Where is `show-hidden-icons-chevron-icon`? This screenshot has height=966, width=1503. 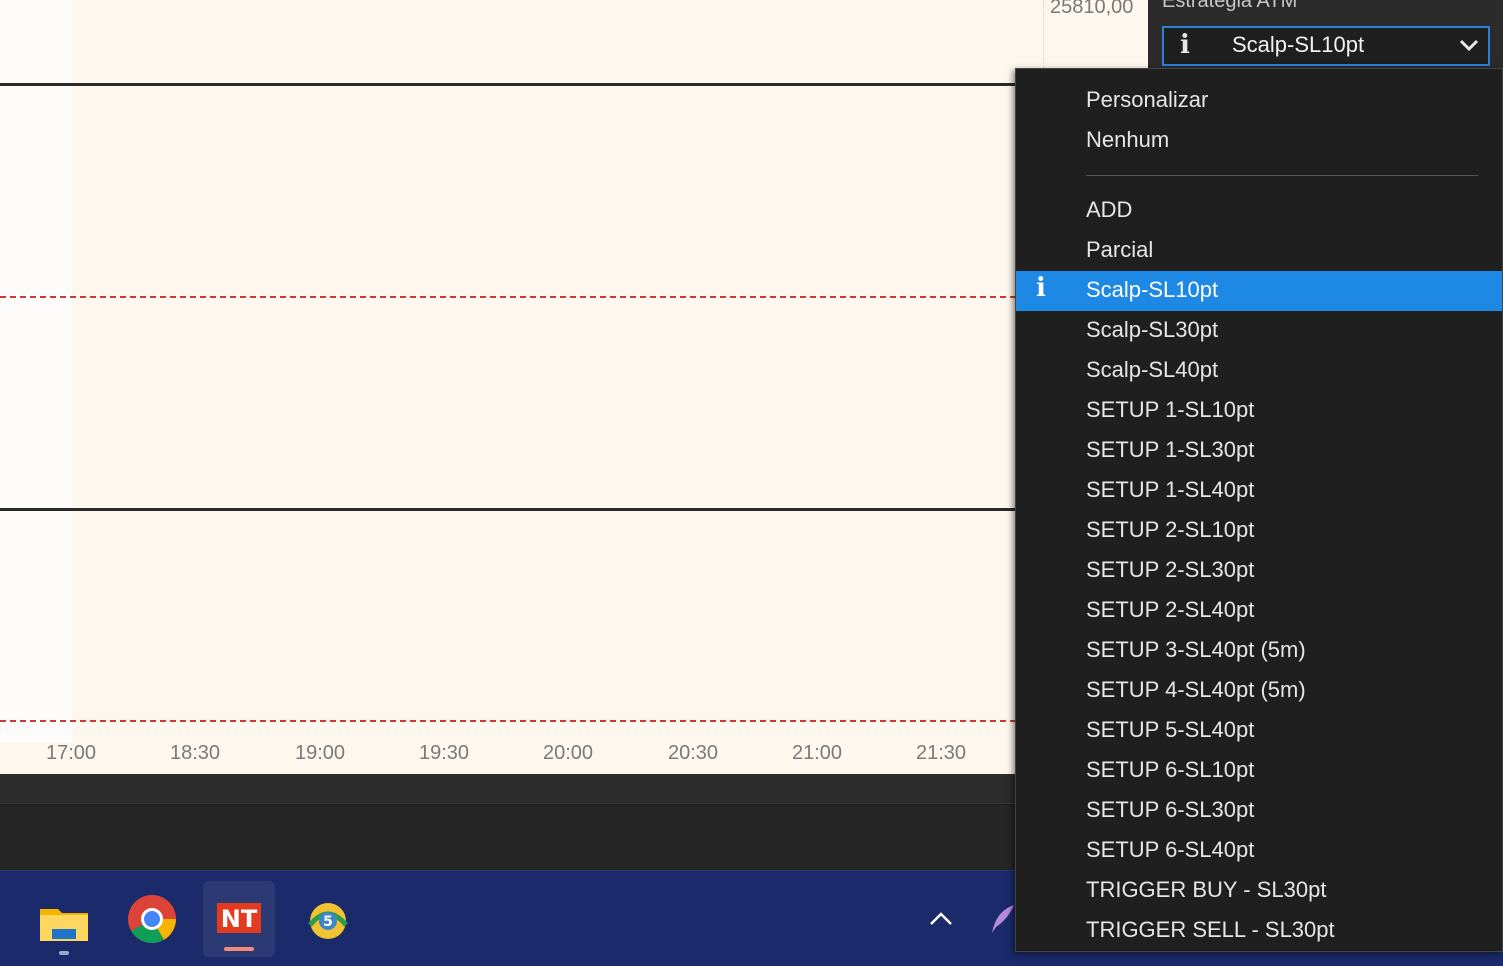 show-hidden-icons-chevron-icon is located at coordinates (941, 919).